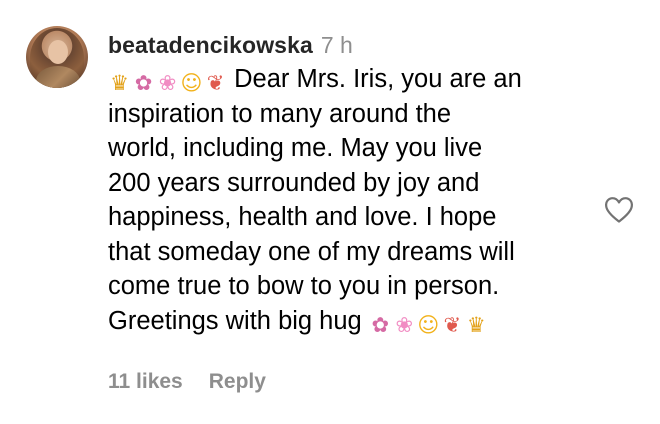 This screenshot has width=660, height=424. What do you see at coordinates (58, 77) in the screenshot?
I see `avatar-body` at bounding box center [58, 77].